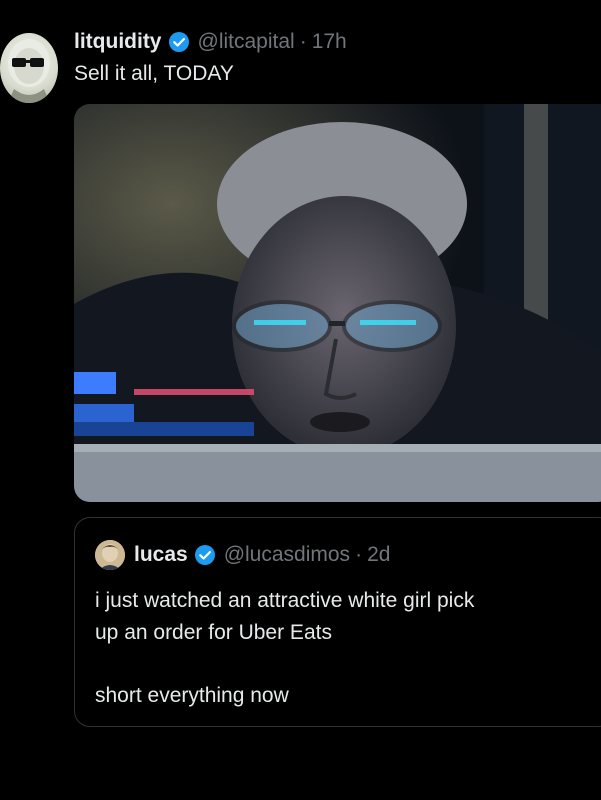 The height and width of the screenshot is (800, 601). Describe the element at coordinates (154, 73) in the screenshot. I see `tweet-text: Sell it all, TODAY` at that location.